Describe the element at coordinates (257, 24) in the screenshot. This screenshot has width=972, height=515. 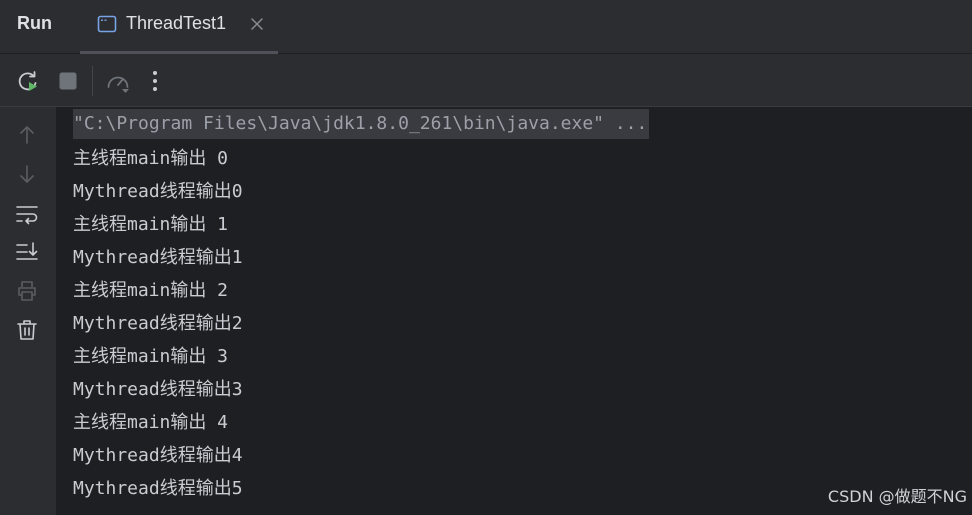
I see `close-icon` at that location.